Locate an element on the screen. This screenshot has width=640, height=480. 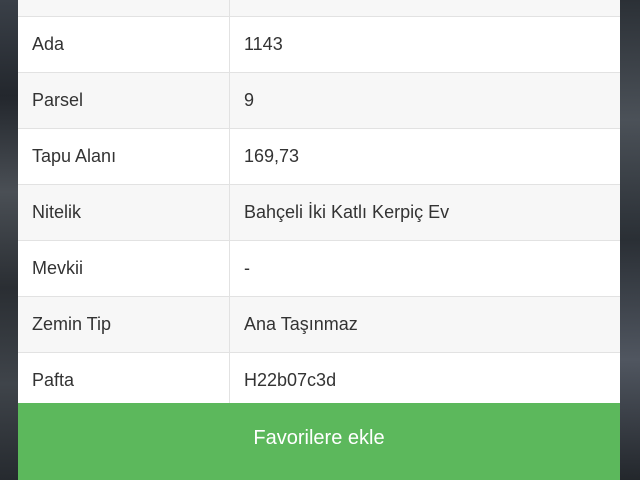
row-value-tapu-alani: 169,73 is located at coordinates (424, 156).